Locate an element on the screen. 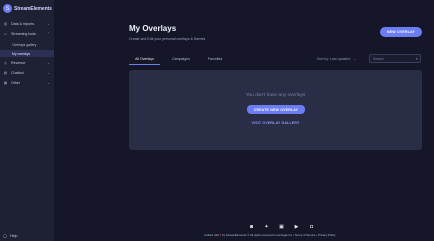 Image resolution: width=434 pixels, height=241 pixels. sidebar-item-data-reports: ▥ Data & reports ⌄ is located at coordinates (27, 24).